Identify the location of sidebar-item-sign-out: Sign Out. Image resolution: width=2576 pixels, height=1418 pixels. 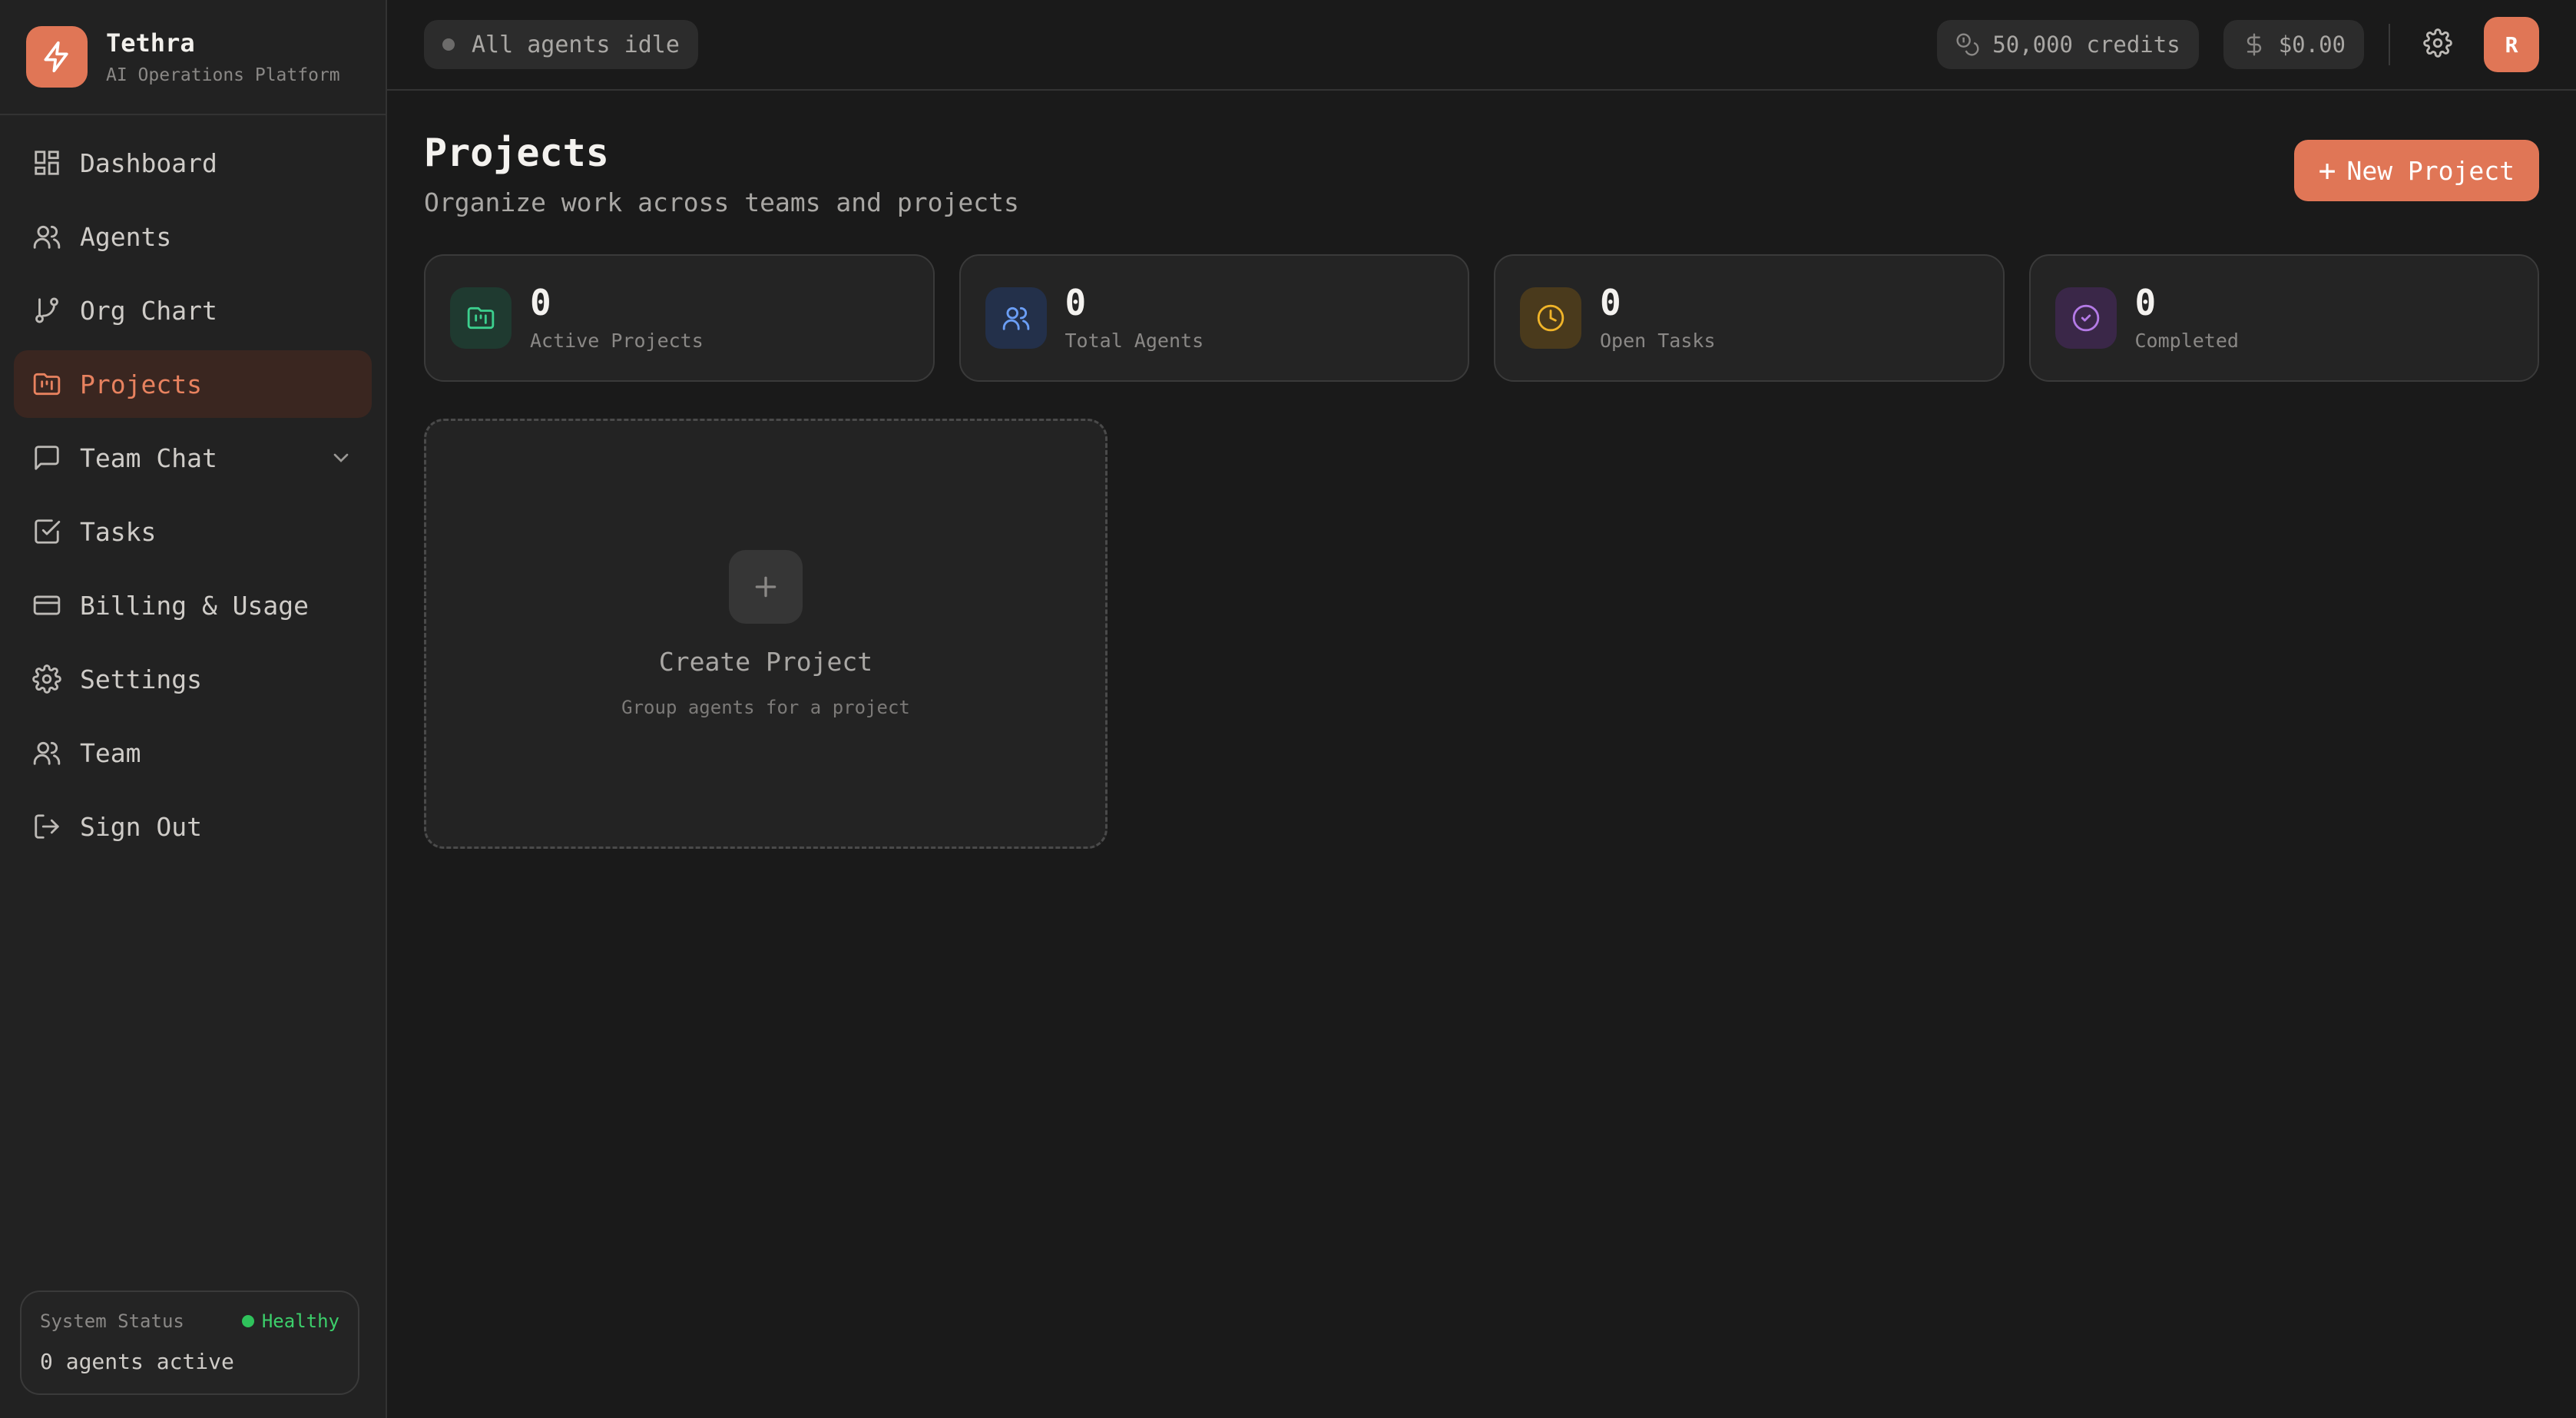
(193, 827).